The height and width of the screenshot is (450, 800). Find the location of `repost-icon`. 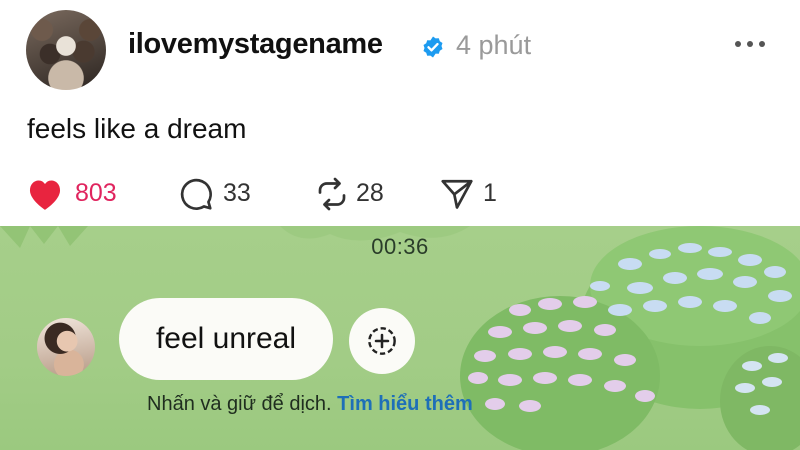

repost-icon is located at coordinates (332, 194).